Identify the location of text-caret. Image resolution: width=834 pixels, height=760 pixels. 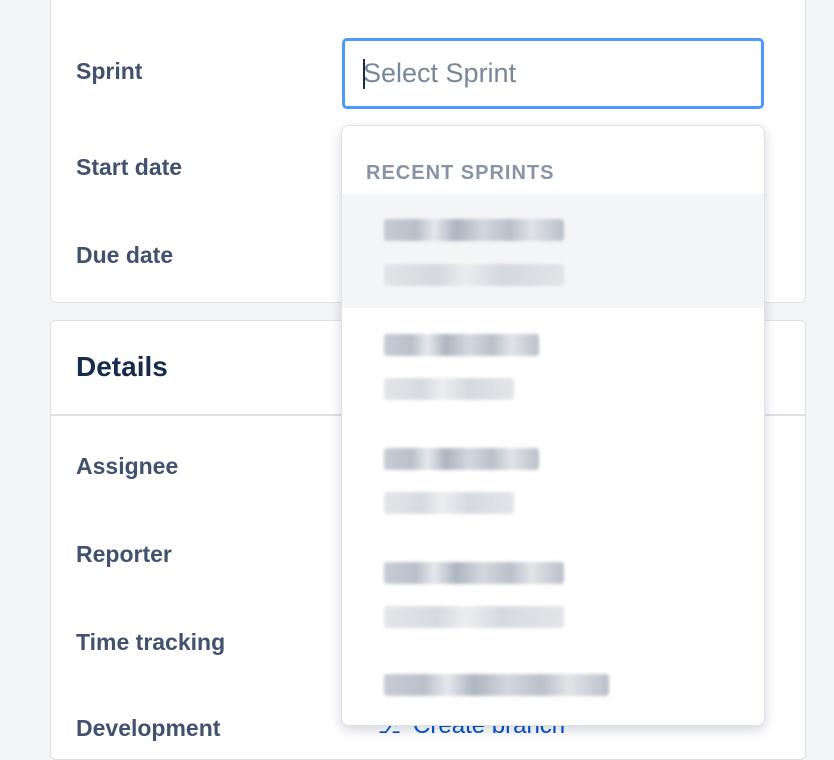
(364, 74).